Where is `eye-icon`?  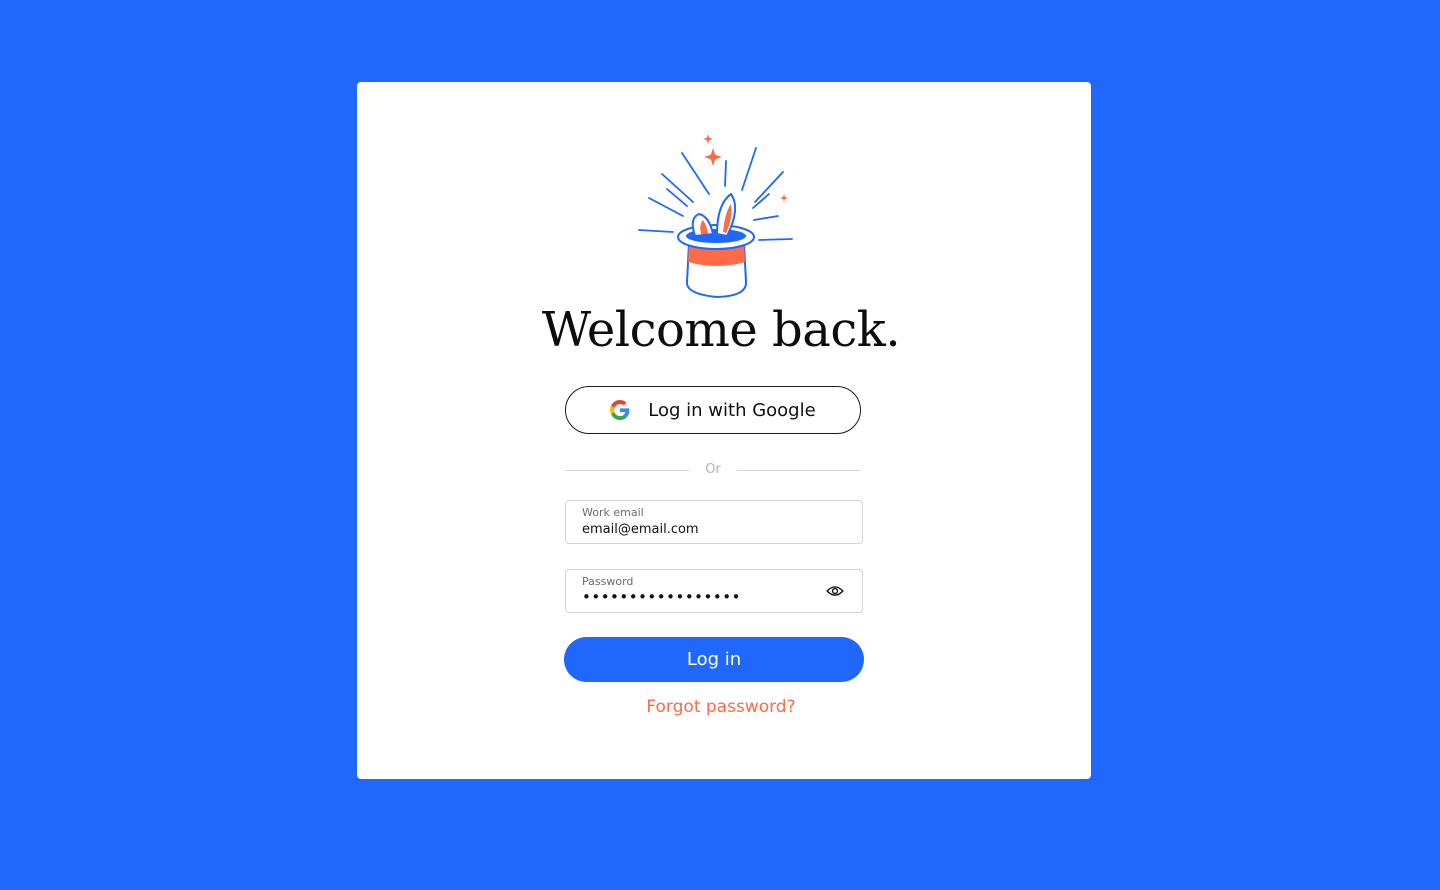 eye-icon is located at coordinates (835, 591).